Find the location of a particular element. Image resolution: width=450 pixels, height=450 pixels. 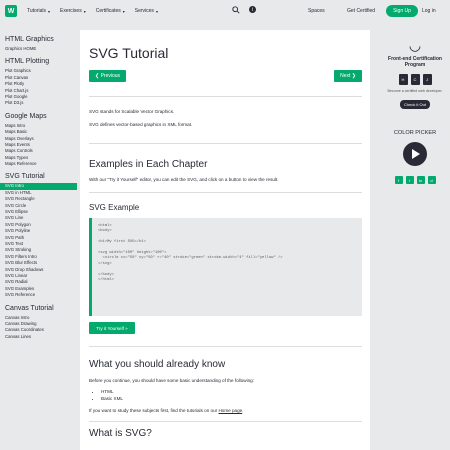

nav-tutorials-label: Tutorials is located at coordinates (36, 11).